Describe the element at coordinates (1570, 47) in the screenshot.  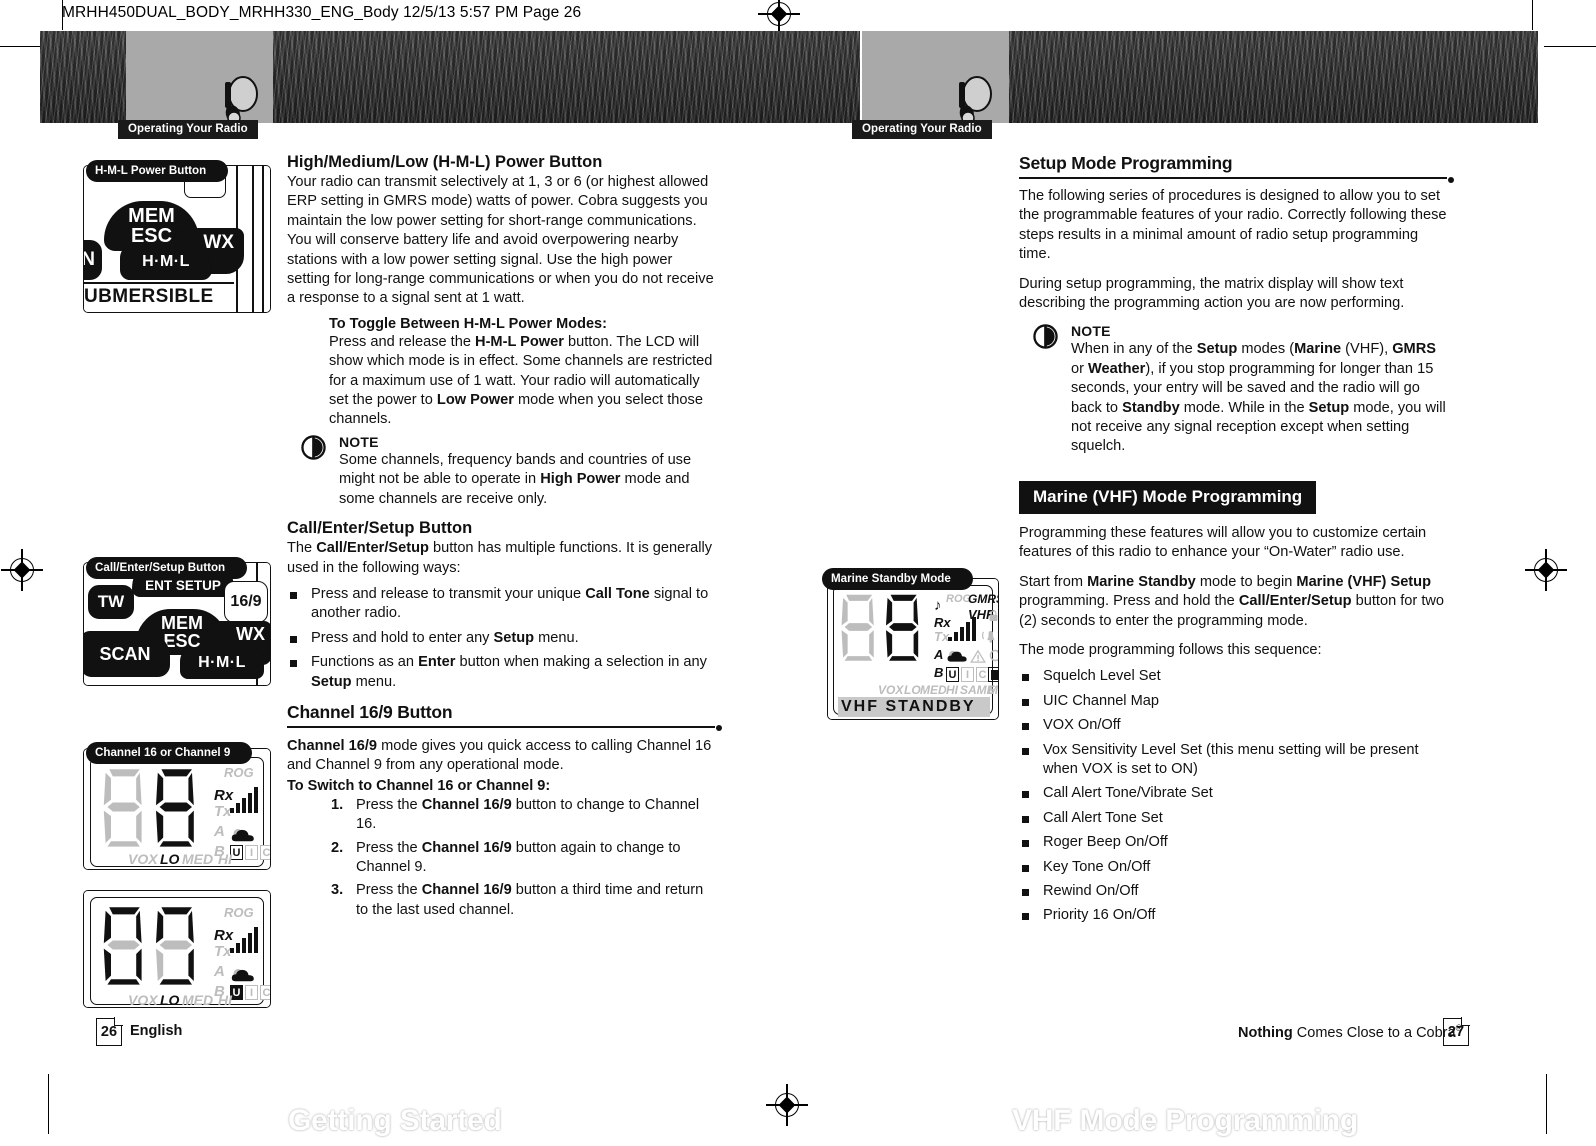
I see `crop-line-right-upper` at that location.